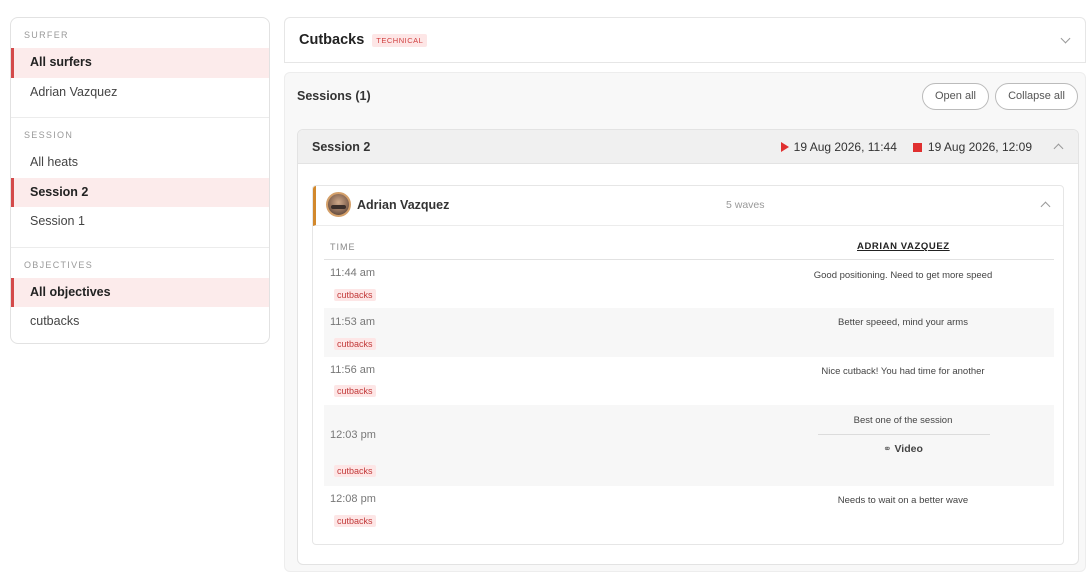 The width and height of the screenshot is (1092, 580). Describe the element at coordinates (908, 449) in the screenshot. I see `video-link-label: Video` at that location.